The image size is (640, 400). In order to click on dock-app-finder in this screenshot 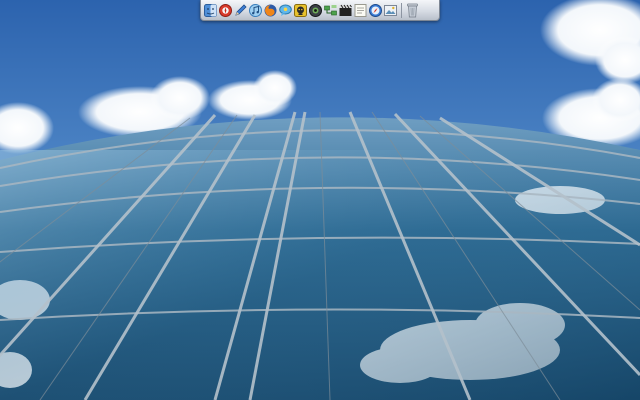, I will do `click(210, 10)`.